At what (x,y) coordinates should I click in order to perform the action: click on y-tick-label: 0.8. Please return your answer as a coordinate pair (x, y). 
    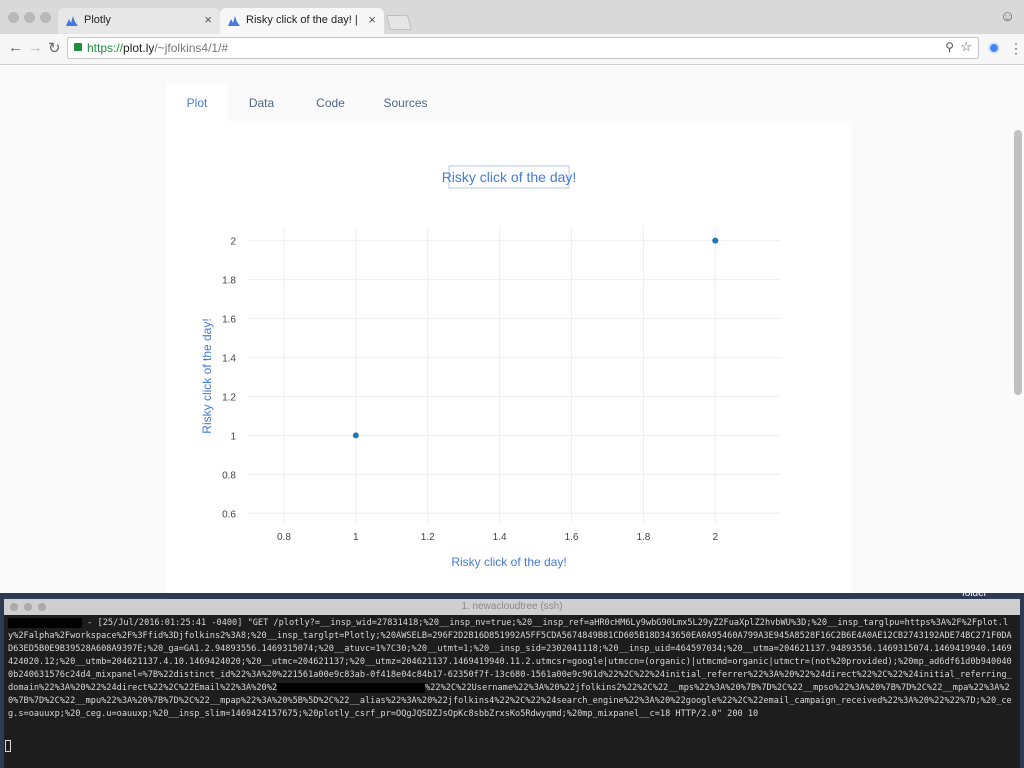
    Looking at the image, I should click on (229, 475).